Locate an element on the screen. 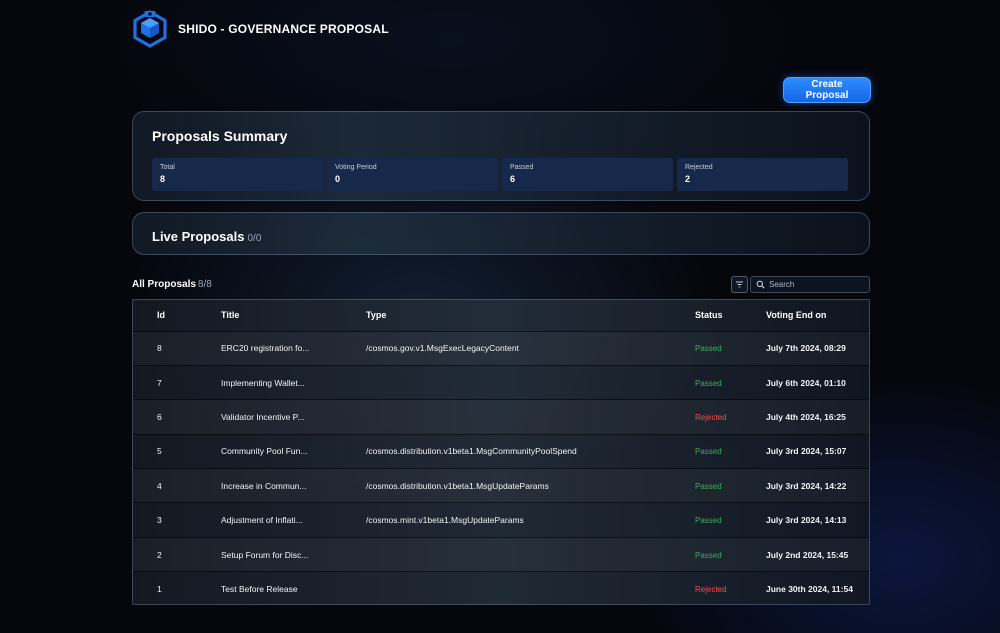 This screenshot has width=1000, height=633. cell-id: 6 is located at coordinates (159, 416).